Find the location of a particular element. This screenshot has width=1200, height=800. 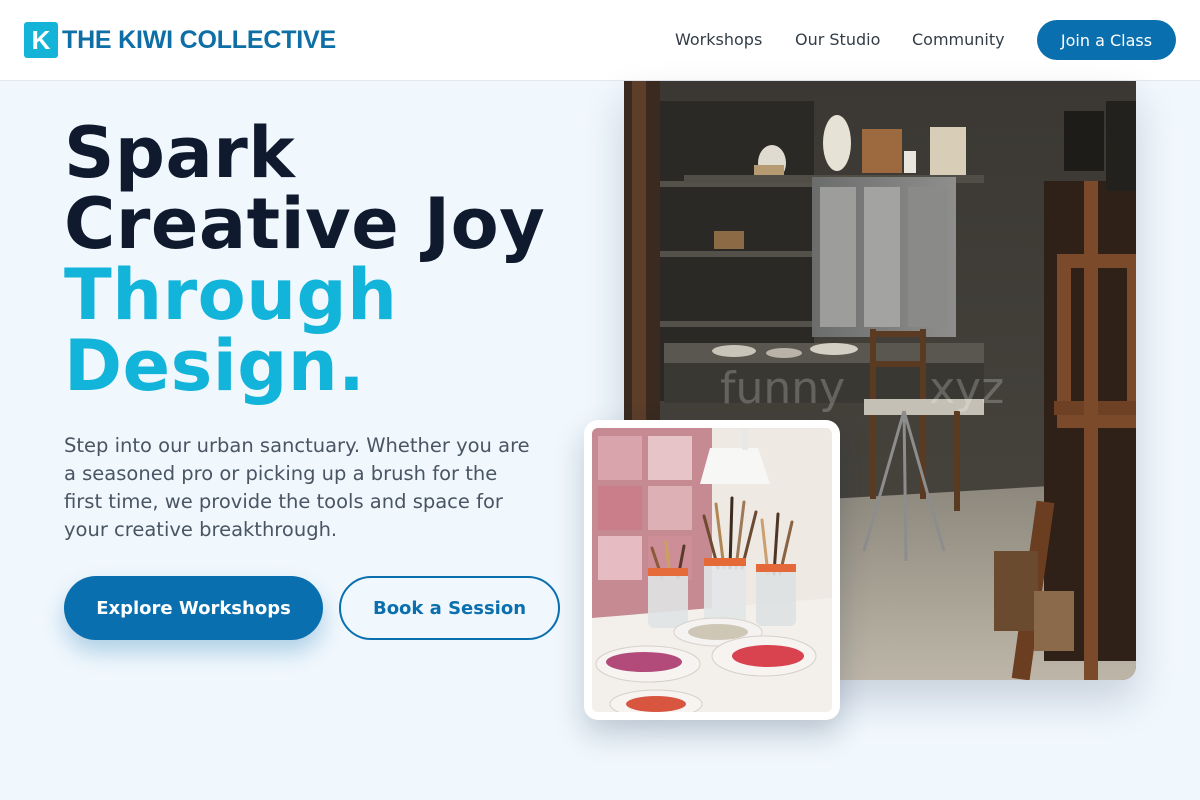

nav-link-workshops: Workshops is located at coordinates (718, 40).